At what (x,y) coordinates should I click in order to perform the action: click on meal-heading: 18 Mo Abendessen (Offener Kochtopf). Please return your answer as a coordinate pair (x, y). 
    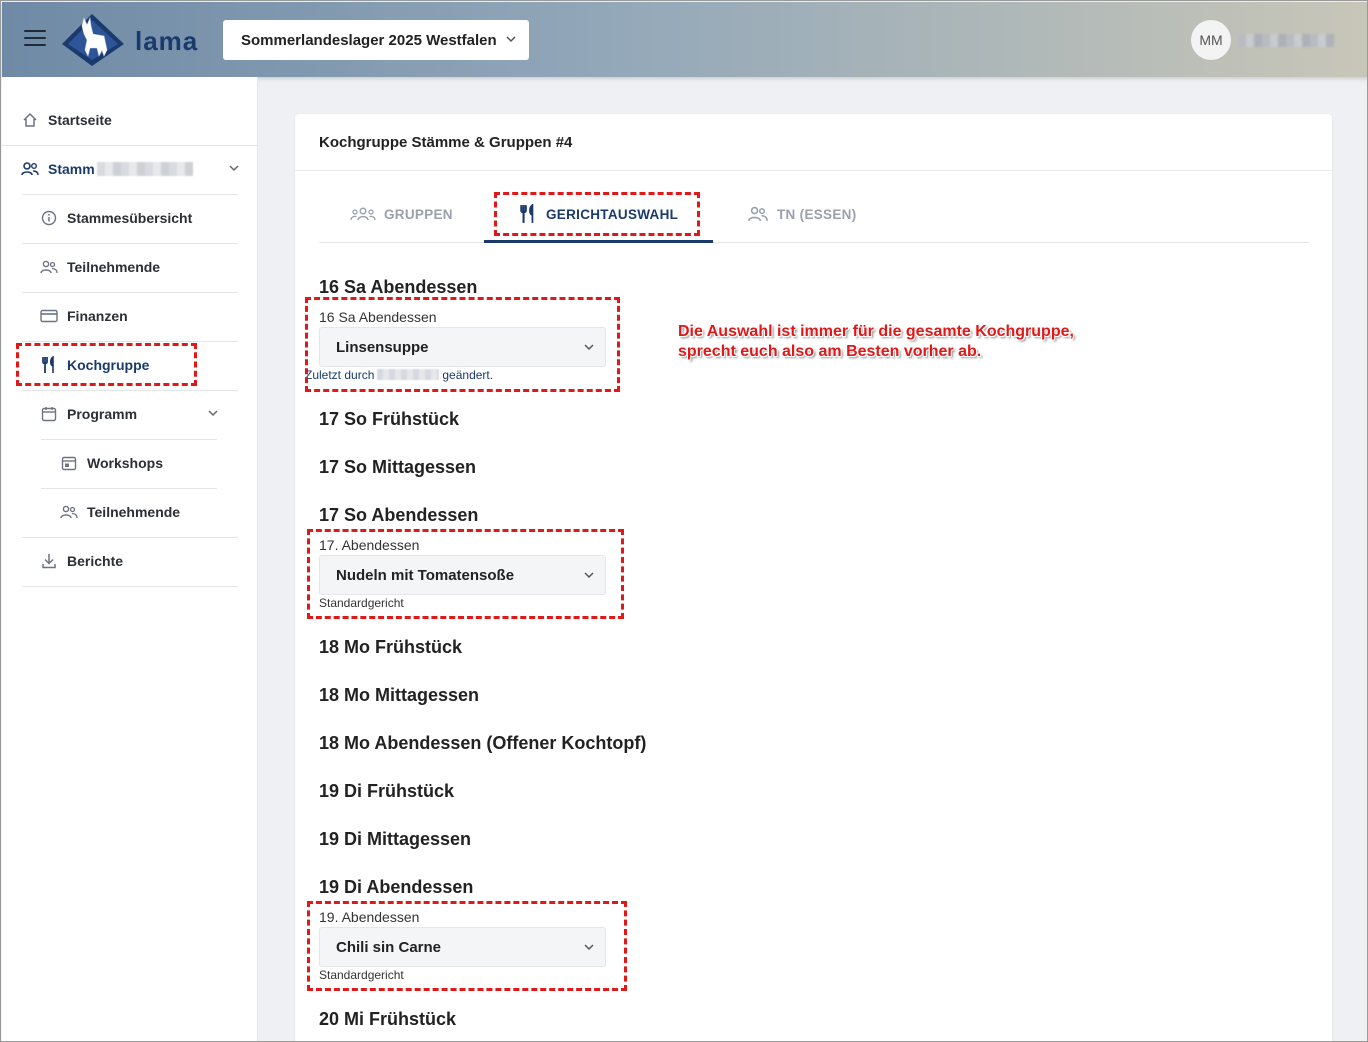
    Looking at the image, I should click on (483, 743).